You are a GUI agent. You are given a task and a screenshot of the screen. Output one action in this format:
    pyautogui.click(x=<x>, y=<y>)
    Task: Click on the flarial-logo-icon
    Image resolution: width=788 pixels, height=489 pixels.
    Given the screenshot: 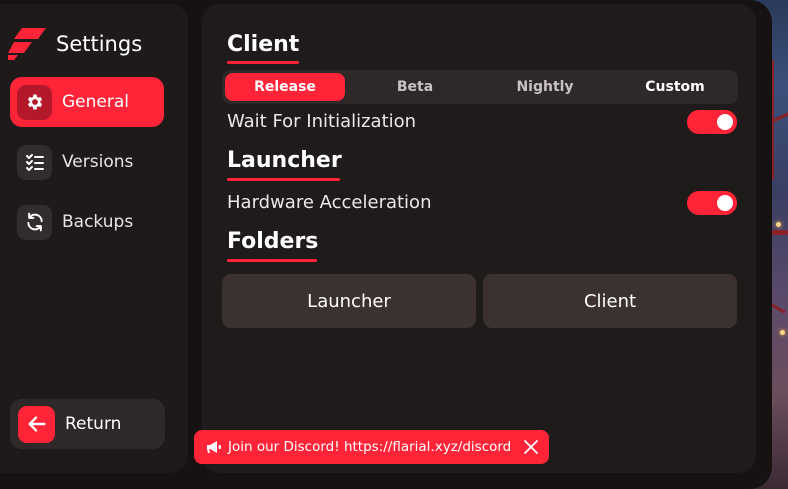 What is the action you would take?
    pyautogui.click(x=27, y=44)
    